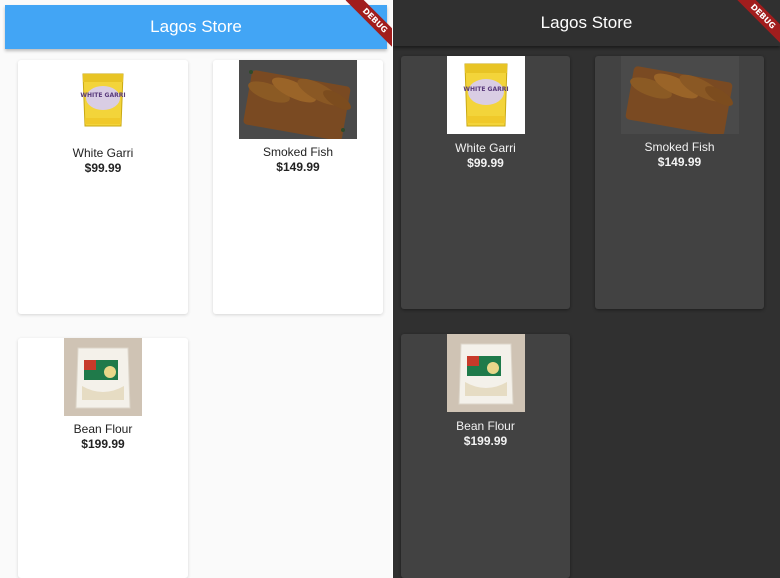 This screenshot has height=578, width=780. I want to click on product-image-frame: WHITE GARRI, so click(485, 95).